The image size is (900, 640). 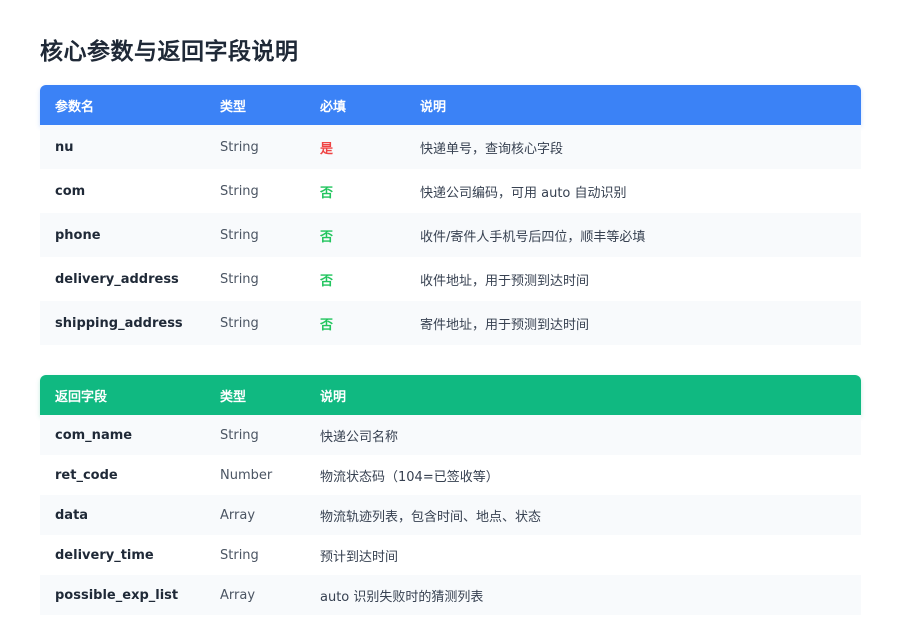 What do you see at coordinates (75, 107) in the screenshot?
I see `header-param-name: 参数名` at bounding box center [75, 107].